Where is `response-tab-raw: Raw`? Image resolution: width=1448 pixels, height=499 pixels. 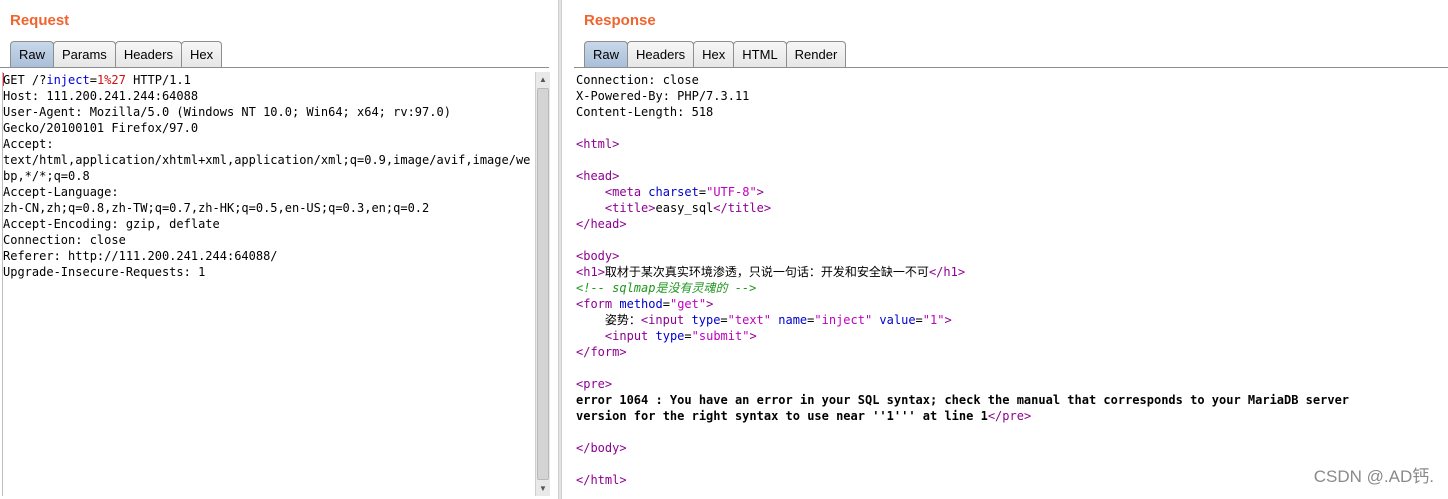 response-tab-raw: Raw is located at coordinates (606, 54).